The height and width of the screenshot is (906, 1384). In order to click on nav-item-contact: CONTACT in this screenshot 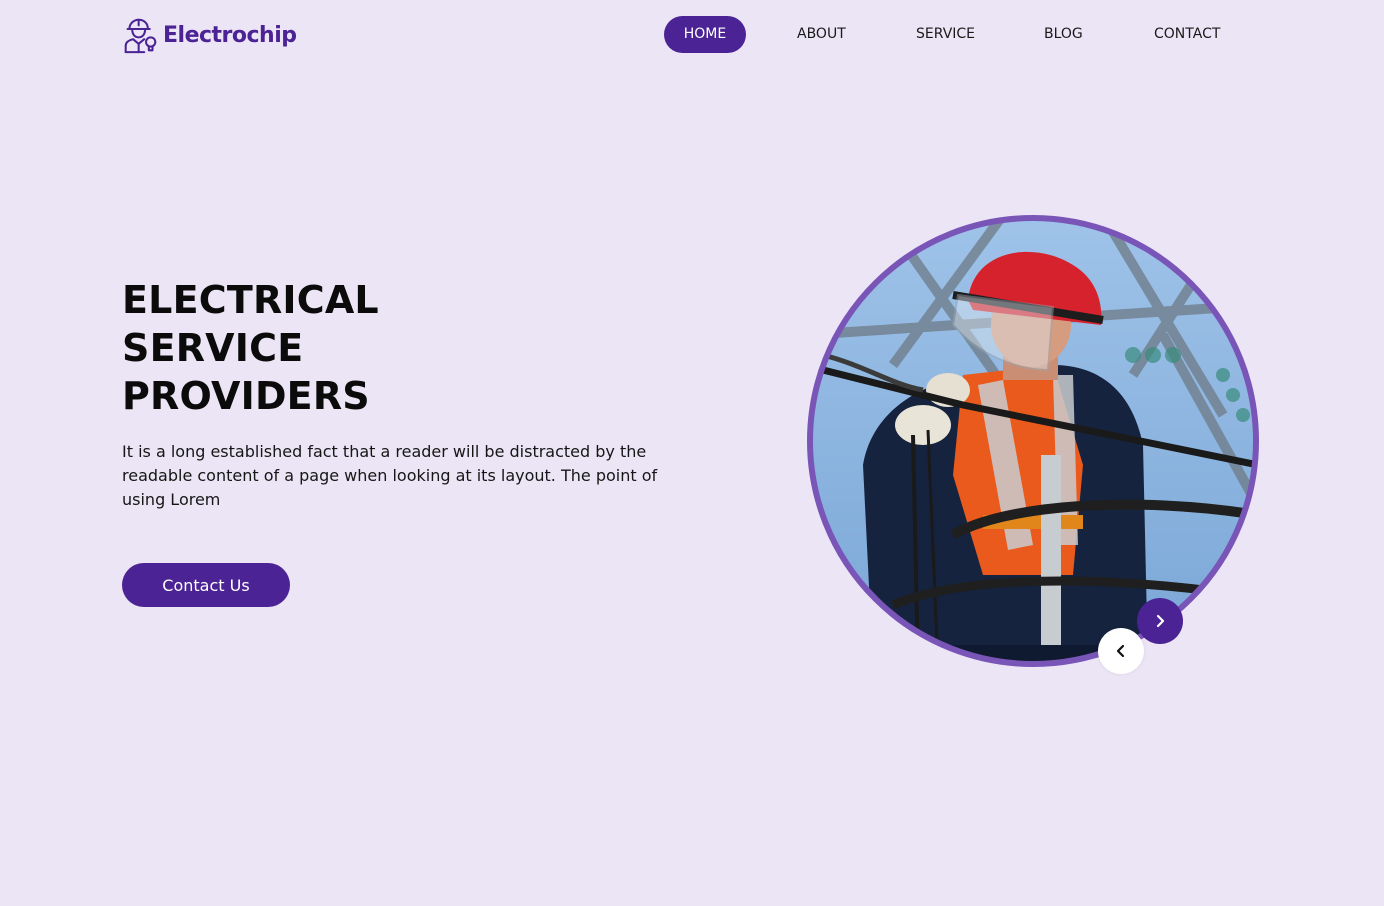, I will do `click(1187, 34)`.